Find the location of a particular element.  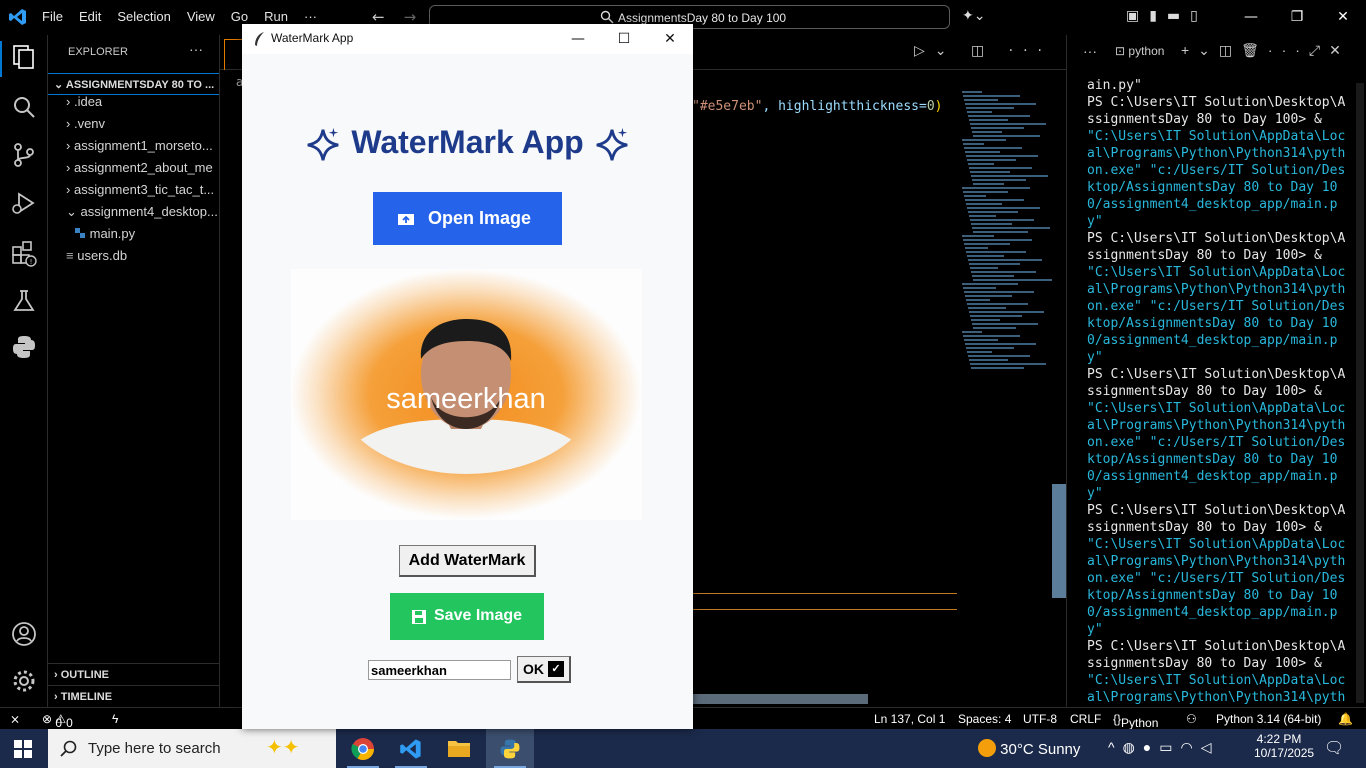

outline-label: OUTLINE is located at coordinates (85, 675).